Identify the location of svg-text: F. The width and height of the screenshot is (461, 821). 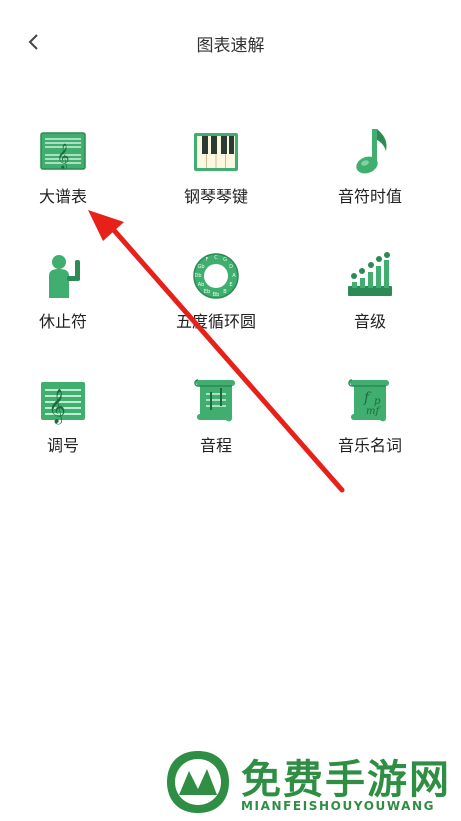
(207, 260).